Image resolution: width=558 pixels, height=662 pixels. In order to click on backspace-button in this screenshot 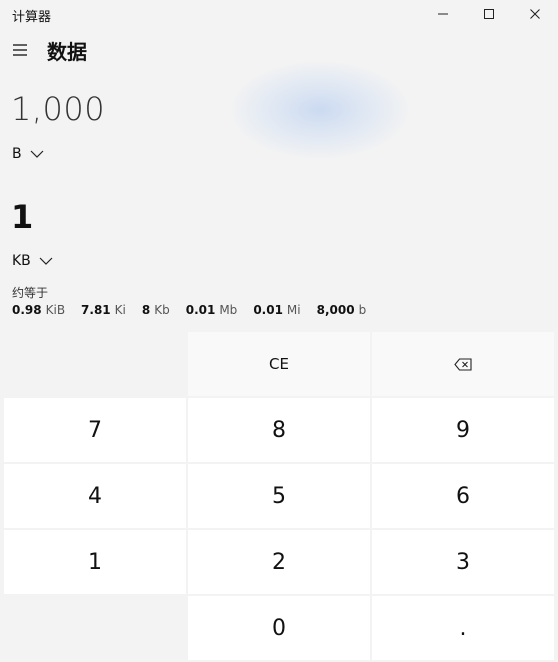, I will do `click(463, 364)`.